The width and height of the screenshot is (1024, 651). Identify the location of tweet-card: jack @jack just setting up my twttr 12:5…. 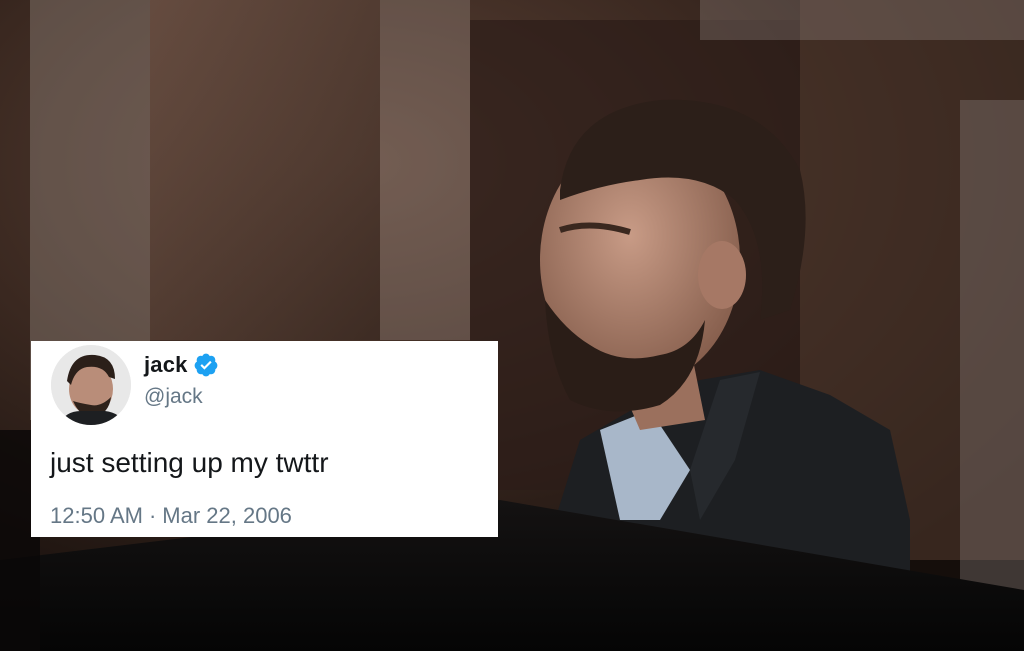
(264, 439).